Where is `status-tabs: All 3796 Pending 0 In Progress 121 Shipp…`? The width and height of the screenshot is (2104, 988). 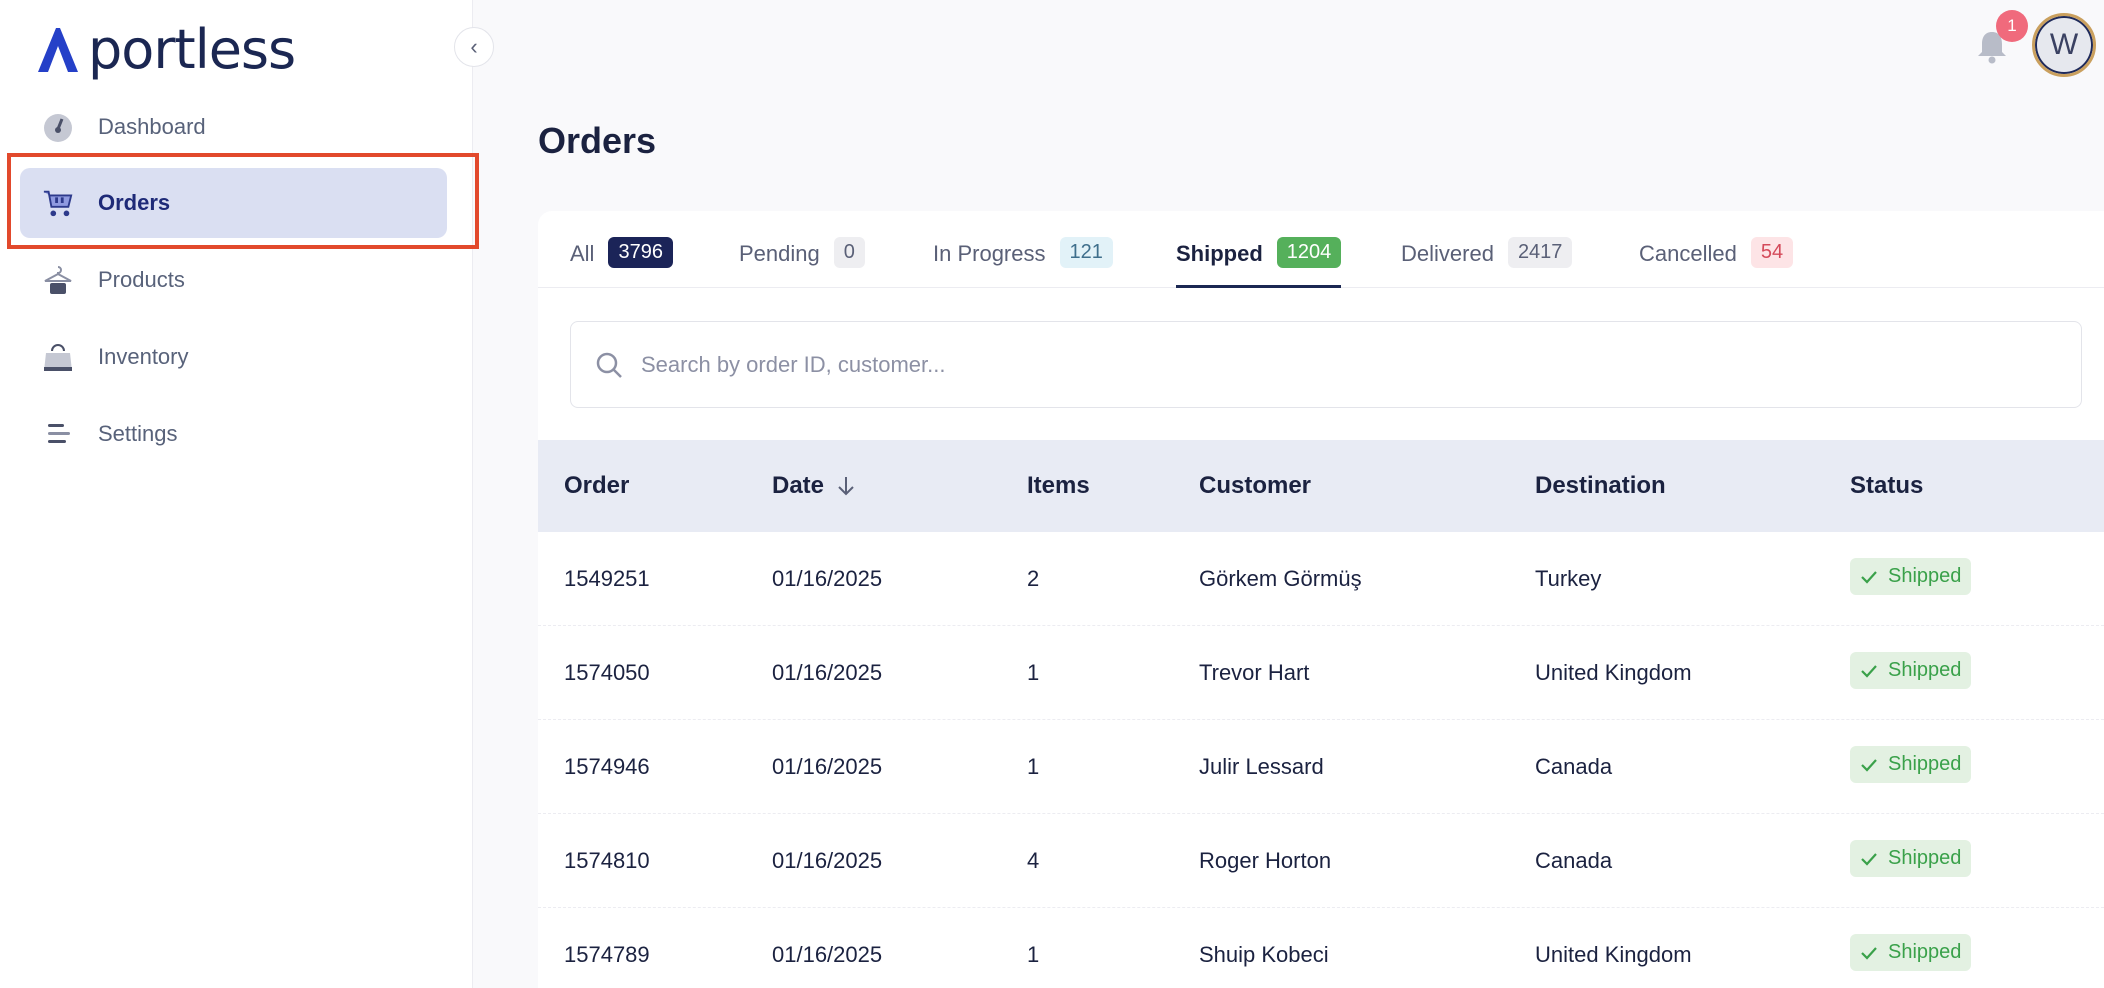
status-tabs: All 3796 Pending 0 In Progress 121 Shipp… is located at coordinates (1321, 249).